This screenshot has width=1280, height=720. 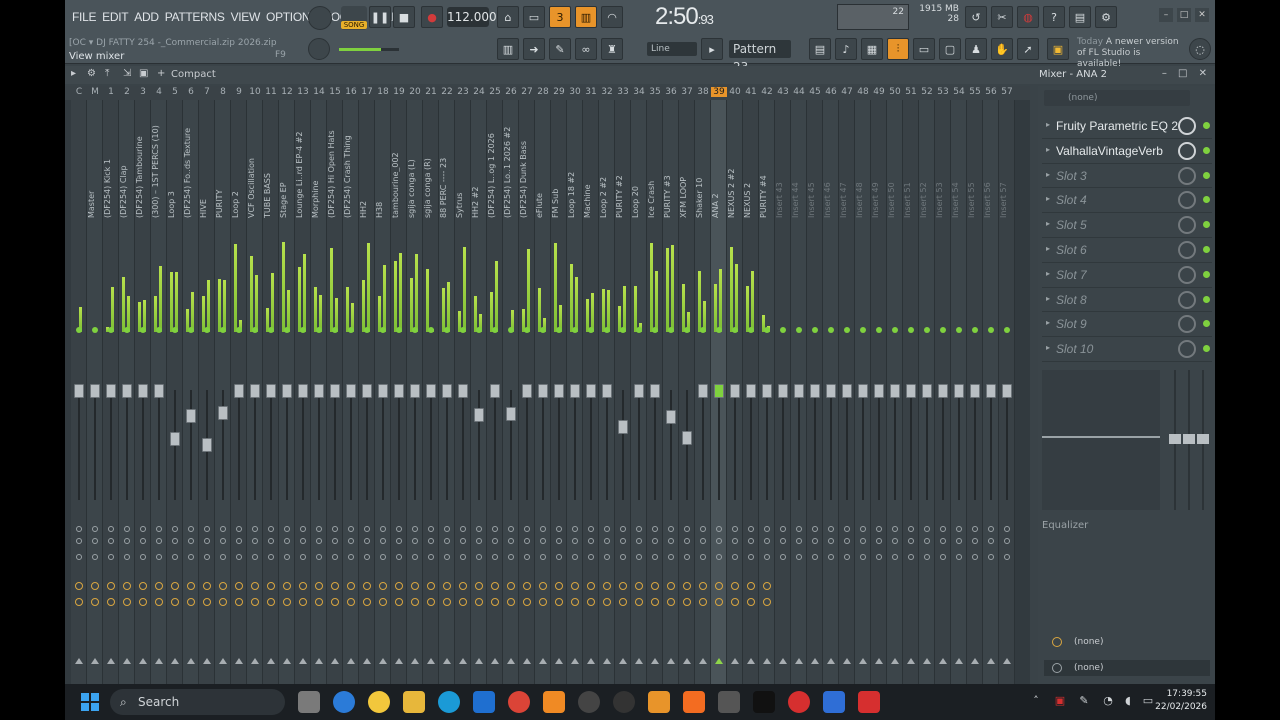 What do you see at coordinates (872, 49) in the screenshot?
I see `channel-rack-icon: ▦` at bounding box center [872, 49].